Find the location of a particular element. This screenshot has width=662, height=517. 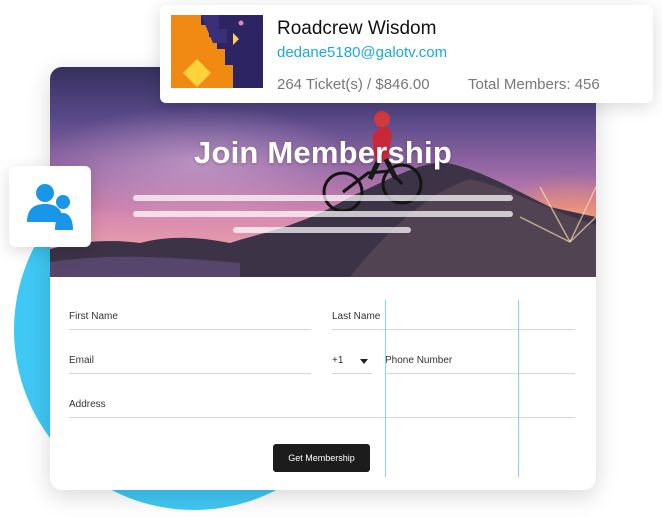

get-membership-button: Get Membership is located at coordinates (321, 458).